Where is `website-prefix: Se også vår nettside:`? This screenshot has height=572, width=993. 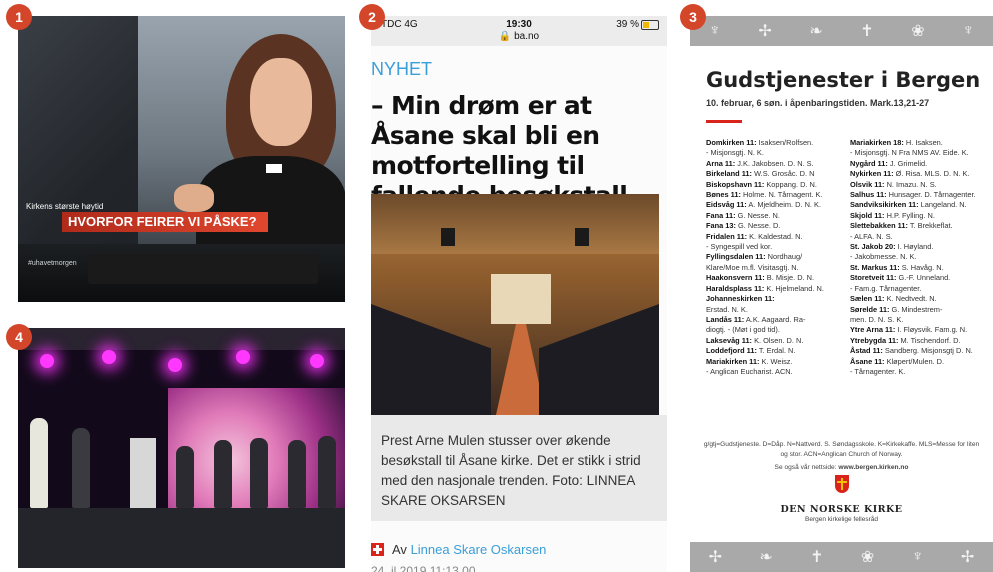 website-prefix: Se også vår nettside: is located at coordinates (806, 467).